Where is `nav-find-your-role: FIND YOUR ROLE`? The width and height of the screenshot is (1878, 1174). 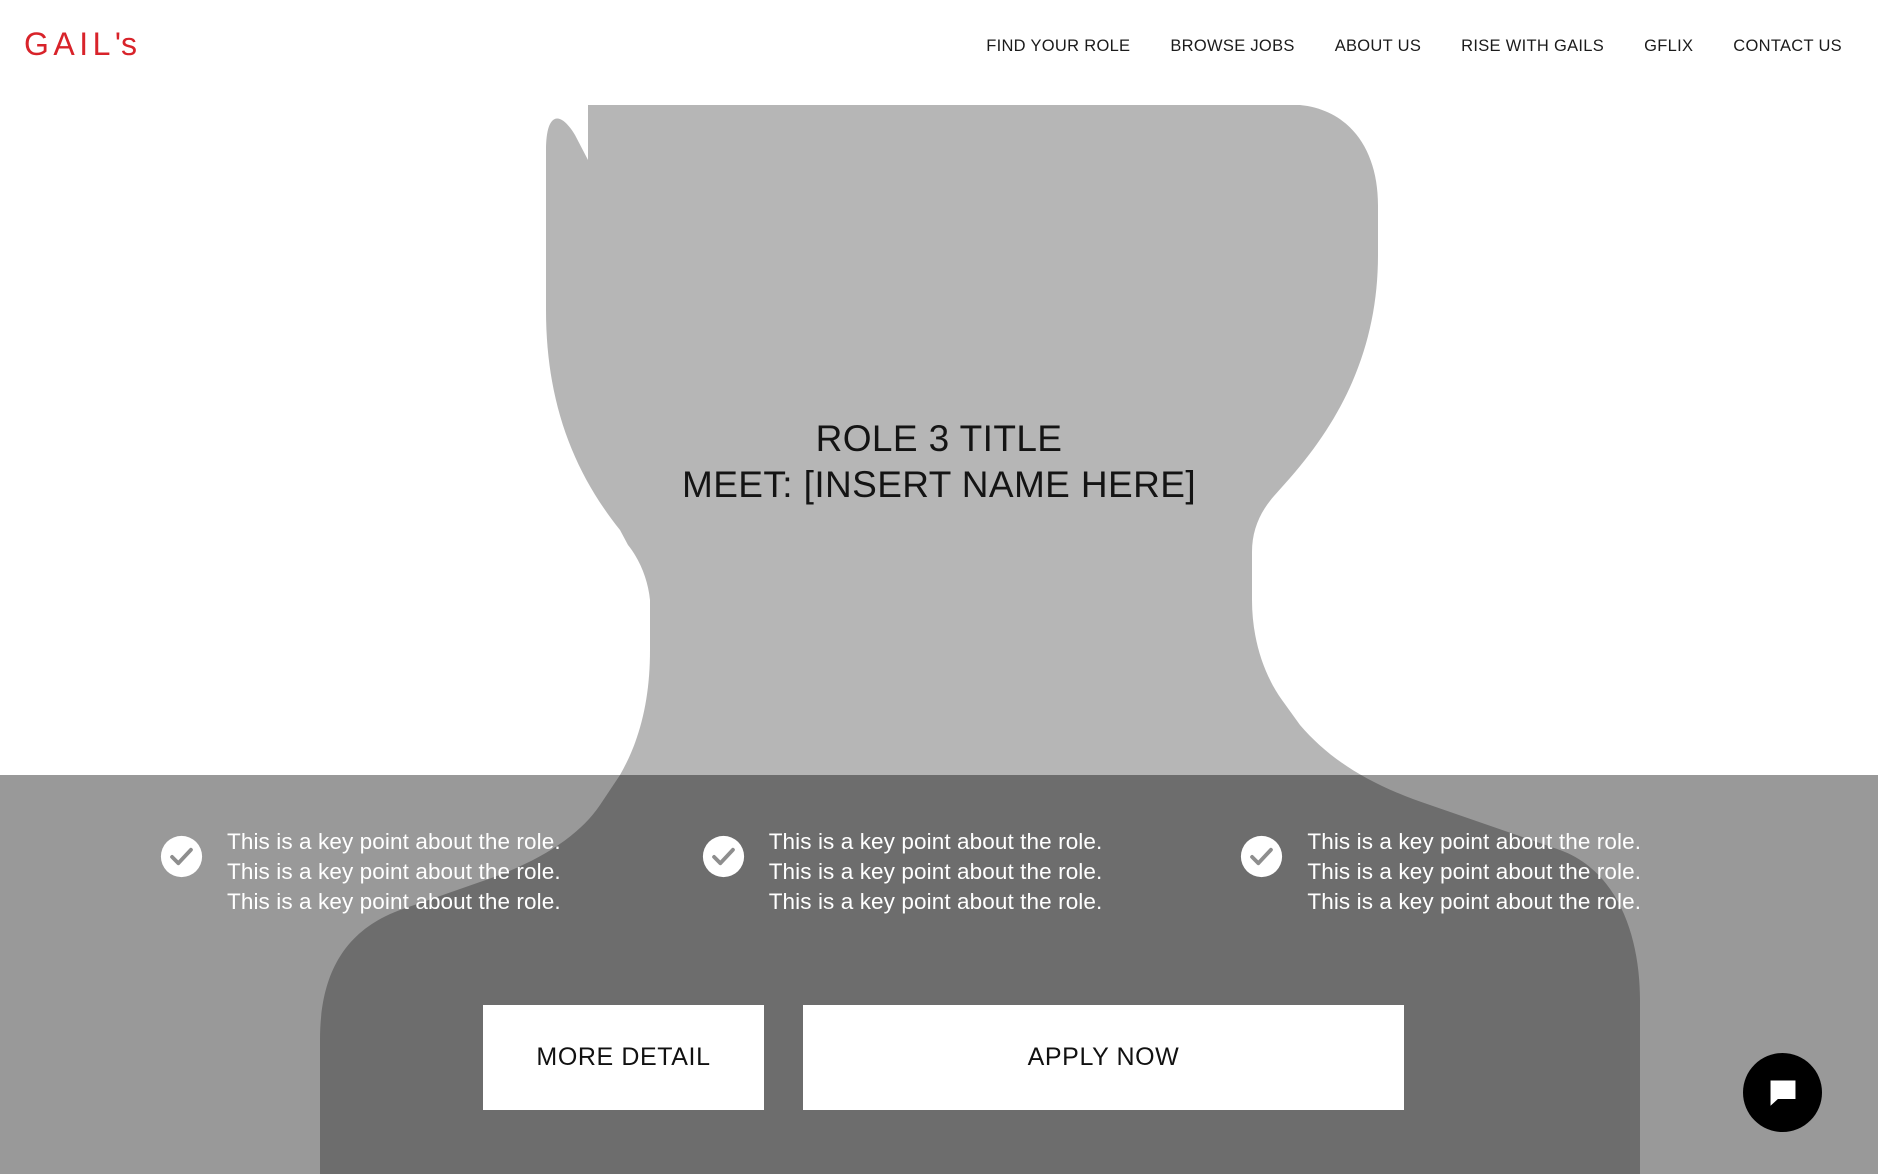 nav-find-your-role: FIND YOUR ROLE is located at coordinates (1058, 46).